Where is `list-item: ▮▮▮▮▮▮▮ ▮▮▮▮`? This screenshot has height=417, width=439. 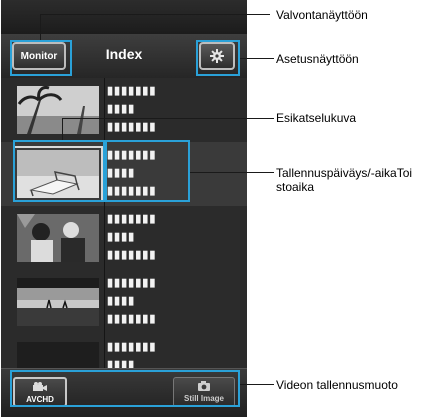
list-item: ▮▮▮▮▮▮▮ ▮▮▮▮ is located at coordinates (124, 351).